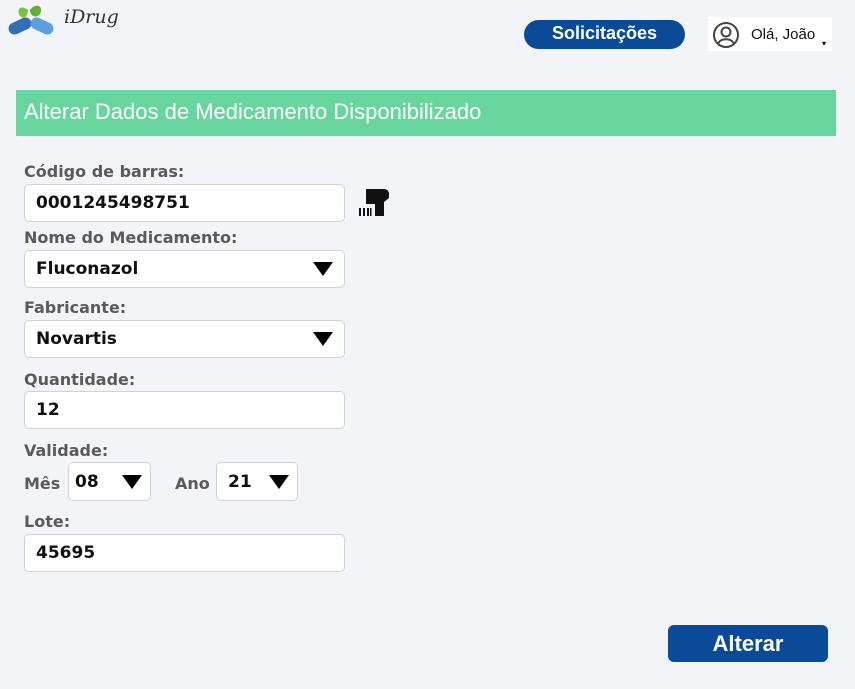 The image size is (855, 689). I want to click on barcode-scanner-icon, so click(375, 203).